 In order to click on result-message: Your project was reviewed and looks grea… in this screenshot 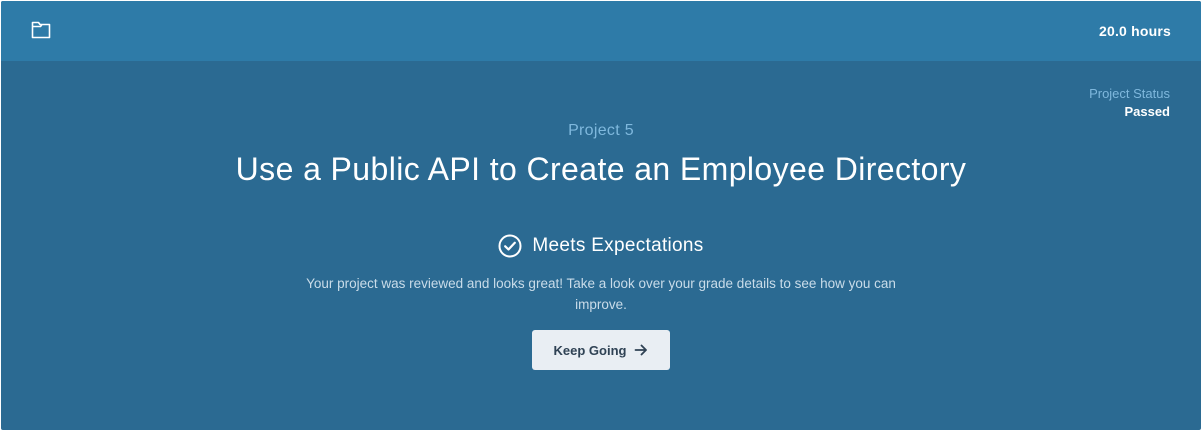, I will do `click(601, 294)`.